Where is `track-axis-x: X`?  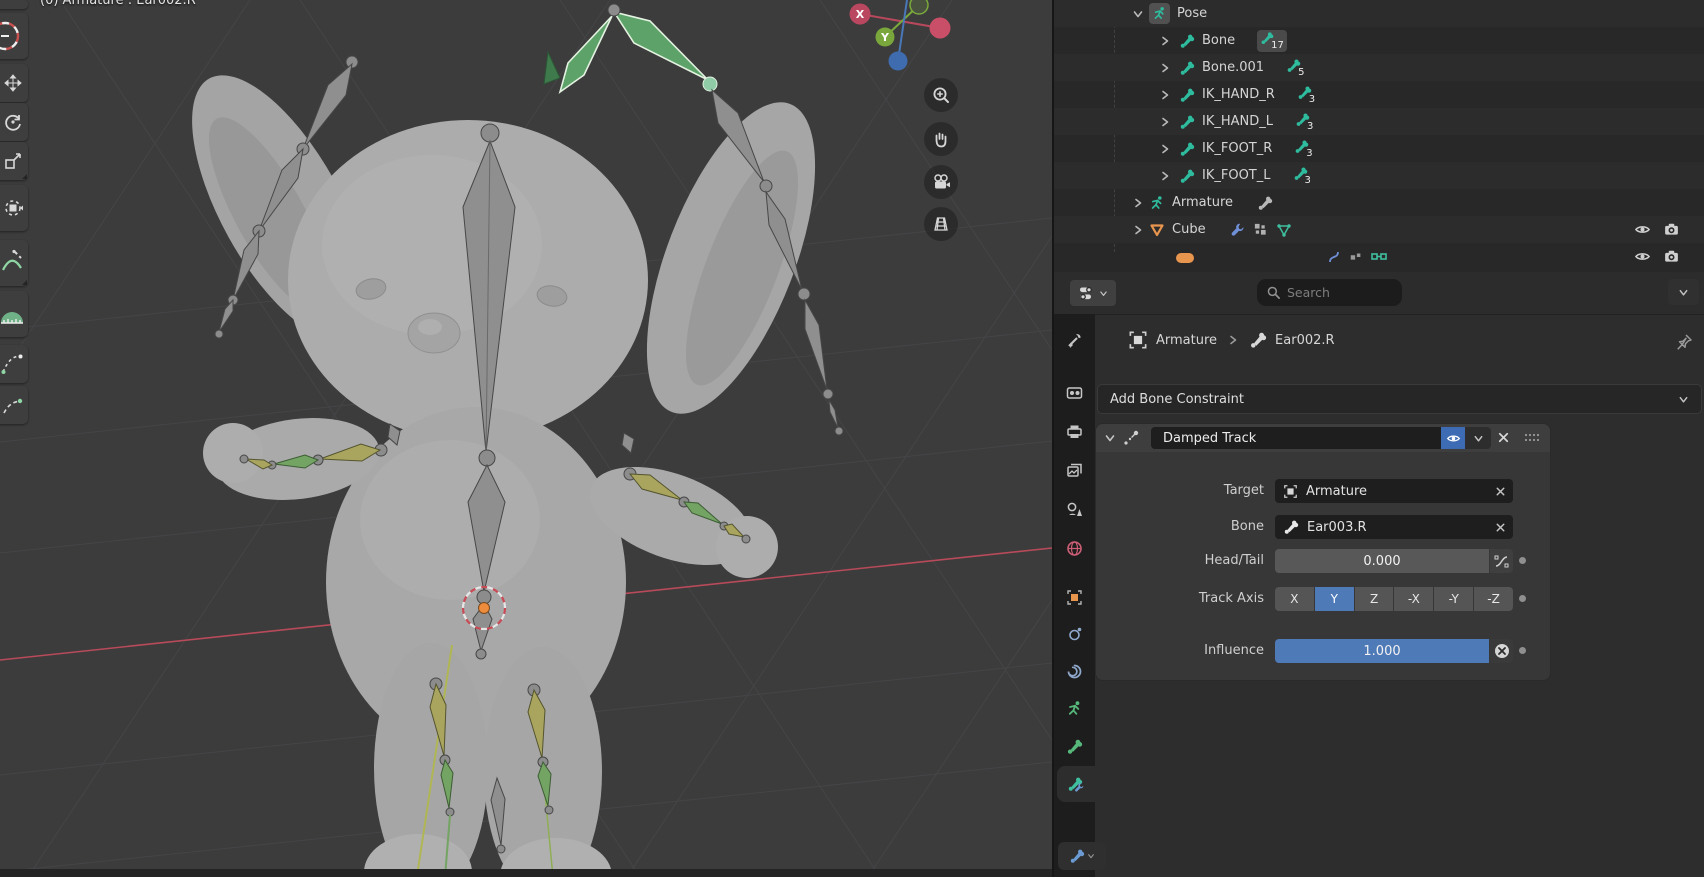 track-axis-x: X is located at coordinates (1294, 599).